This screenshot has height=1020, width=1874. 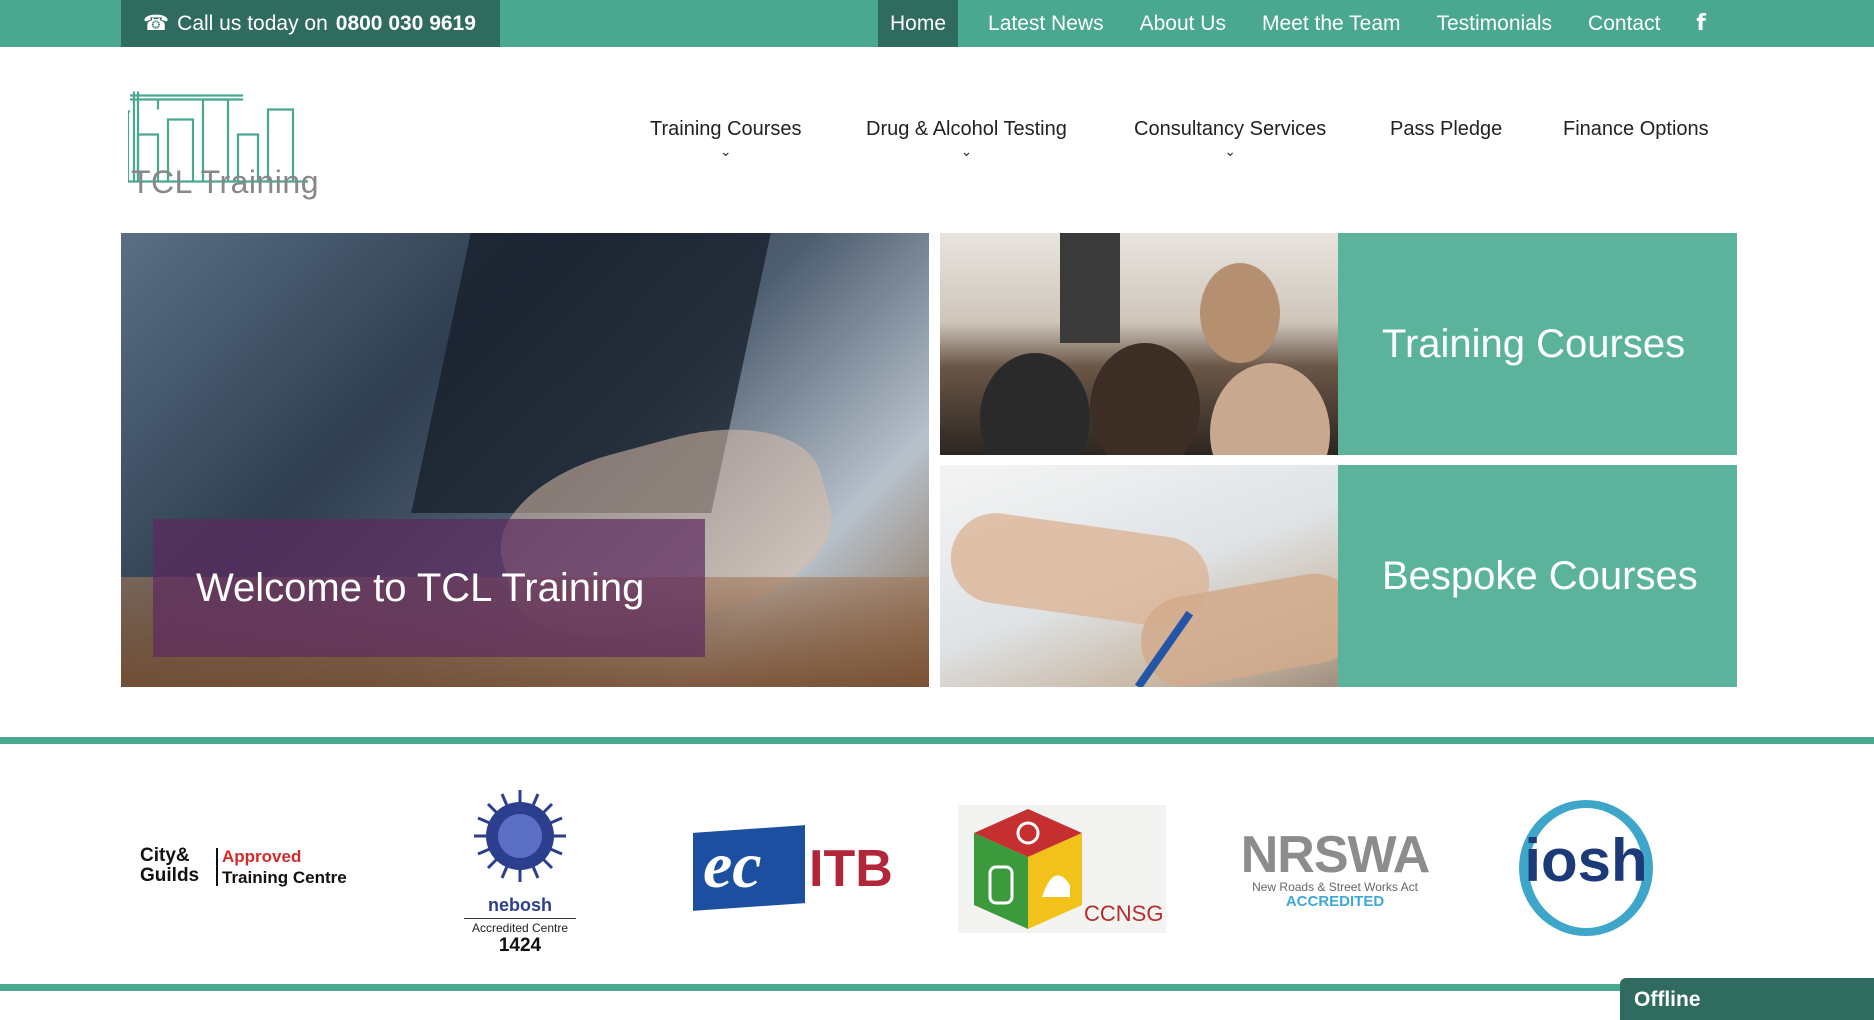 I want to click on facebook-icon: f, so click(x=1701, y=23).